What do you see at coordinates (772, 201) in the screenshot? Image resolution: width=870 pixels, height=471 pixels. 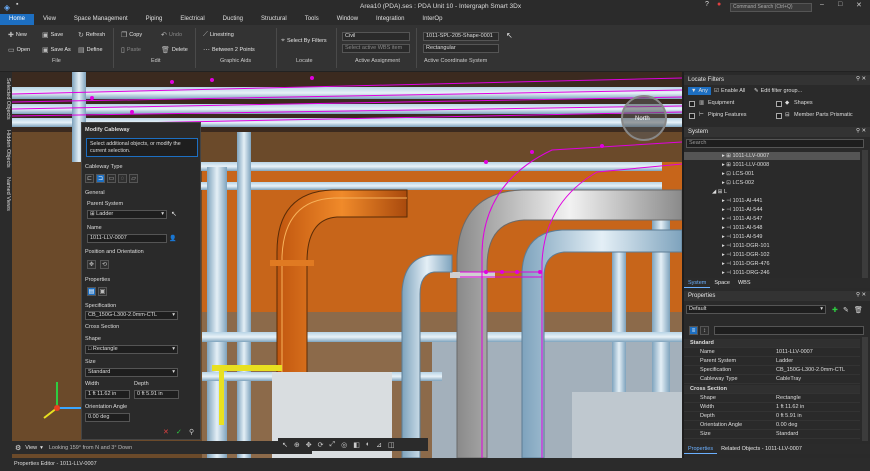 I see `tree-item: ▸ ⊣ 1011-AI-441` at bounding box center [772, 201].